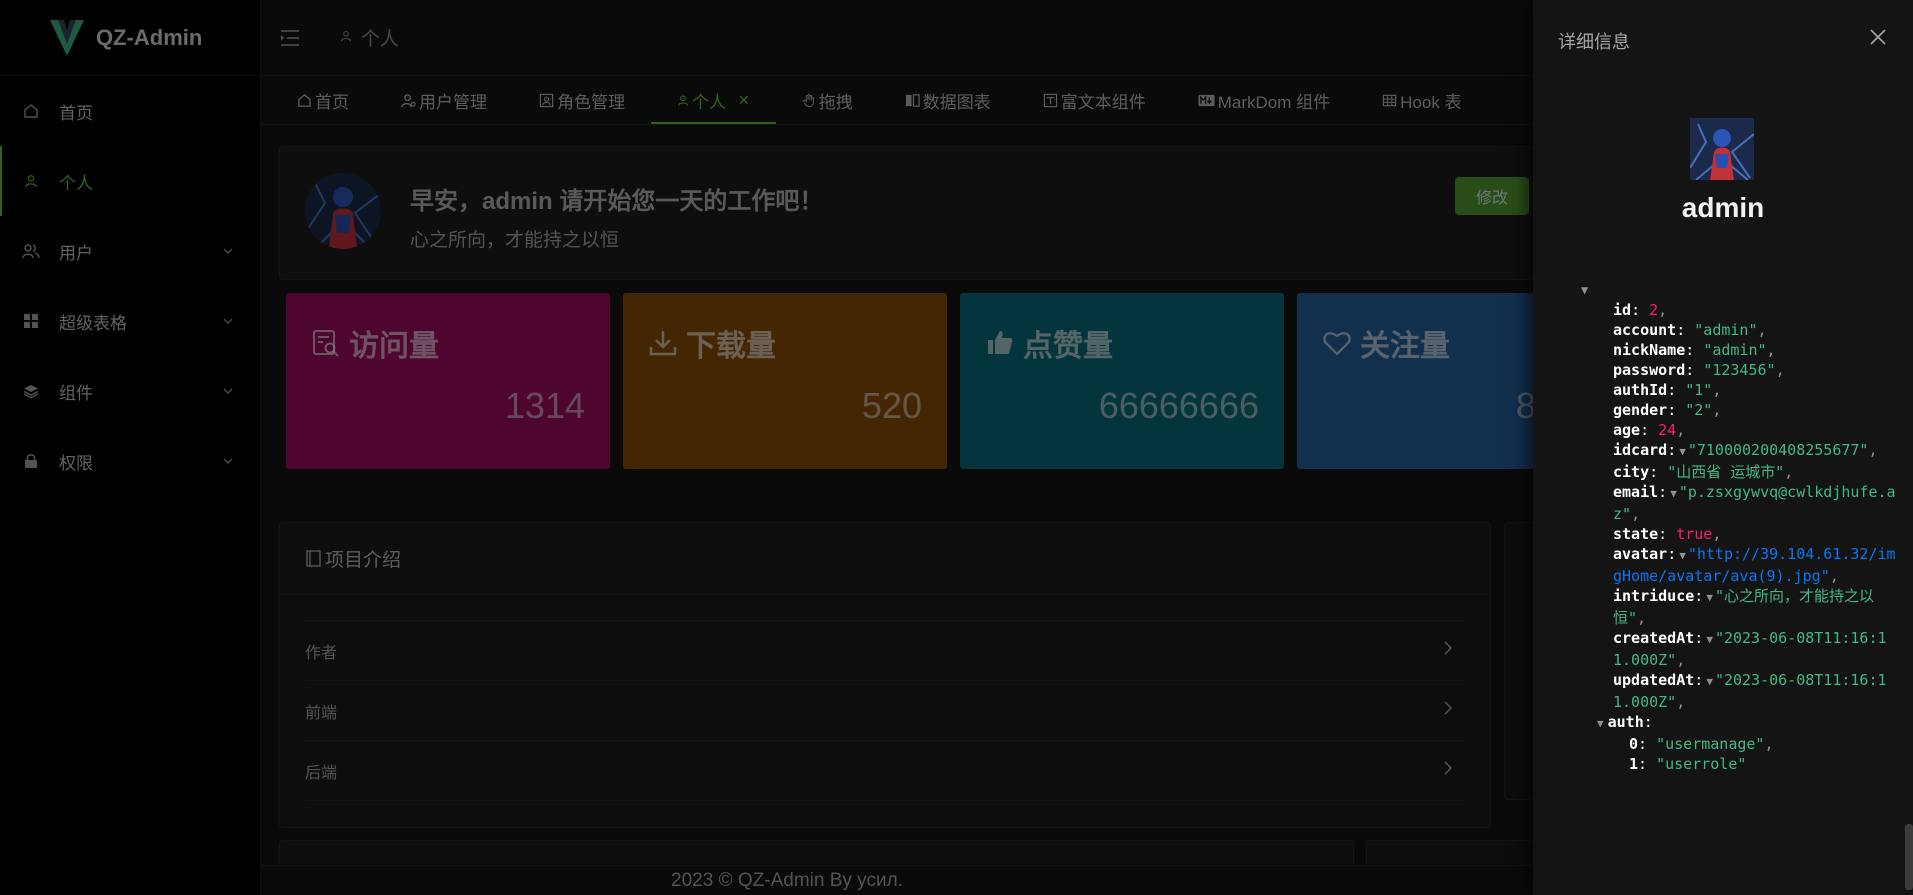 The height and width of the screenshot is (895, 1913). What do you see at coordinates (1701, 744) in the screenshot?
I see `json-field-auth-0: 0: "usermanage",` at bounding box center [1701, 744].